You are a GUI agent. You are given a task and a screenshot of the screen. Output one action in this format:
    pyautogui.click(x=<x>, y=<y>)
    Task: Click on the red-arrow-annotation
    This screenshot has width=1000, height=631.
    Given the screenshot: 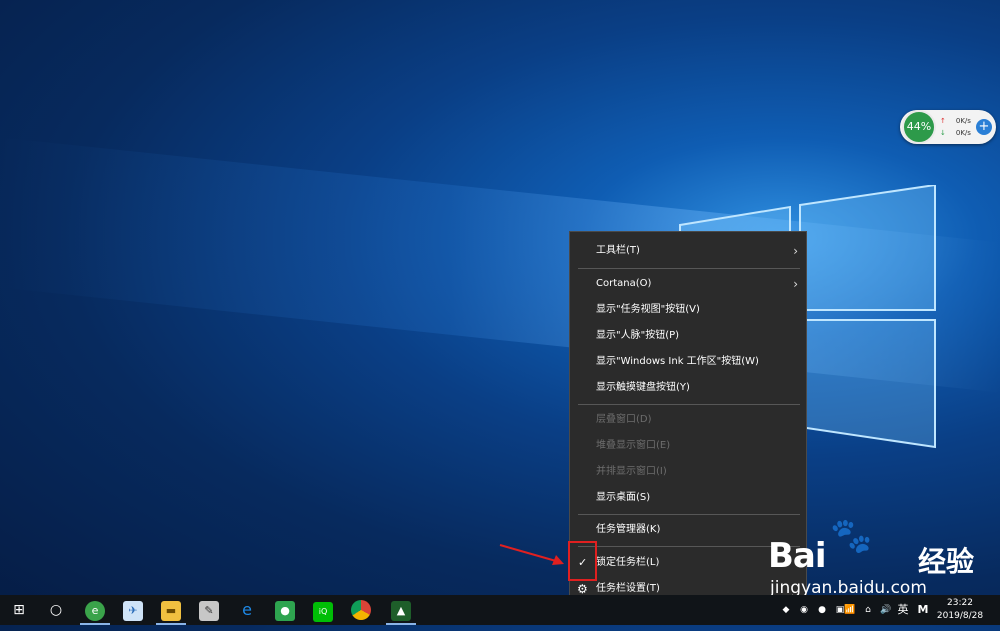 What is the action you would take?
    pyautogui.click(x=531, y=554)
    